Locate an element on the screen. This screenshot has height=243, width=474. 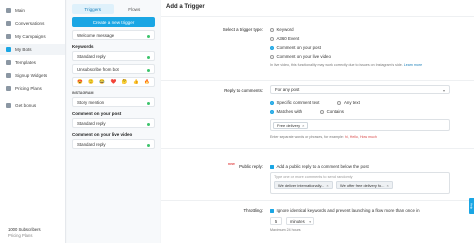
trigger-comment-live: Standard reply is located at coordinates (113, 144).